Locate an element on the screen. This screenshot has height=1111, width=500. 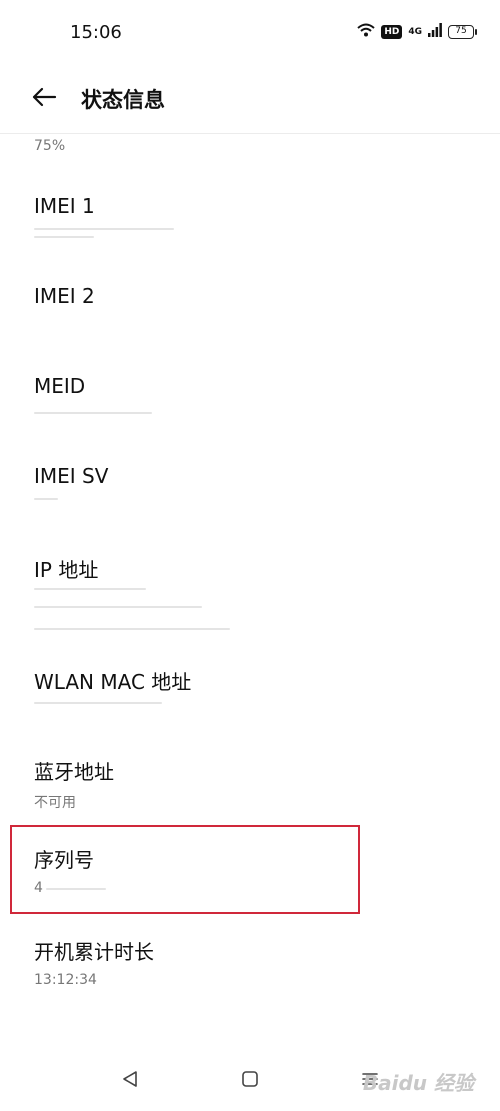
list-item-ip-address: IP 地址 is located at coordinates (250, 595).